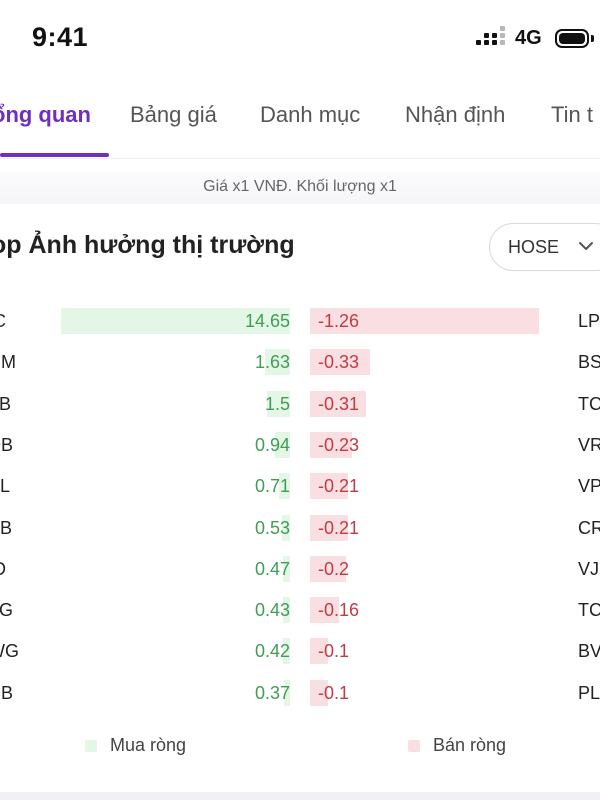 The image size is (600, 800). What do you see at coordinates (300, 568) in the screenshot?
I see `table-row: ID 0.47 -0.2 VJ` at bounding box center [300, 568].